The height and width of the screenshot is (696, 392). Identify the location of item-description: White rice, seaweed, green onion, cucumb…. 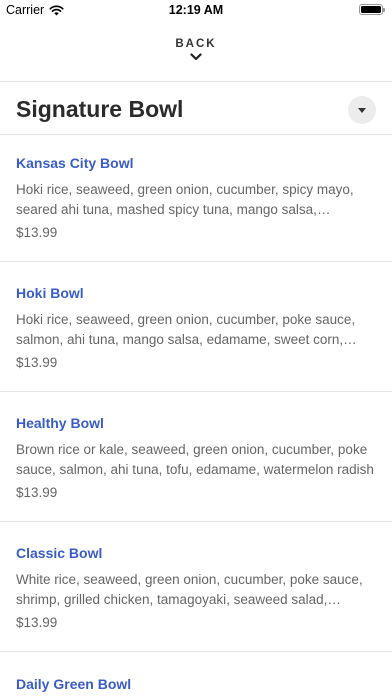
(189, 589).